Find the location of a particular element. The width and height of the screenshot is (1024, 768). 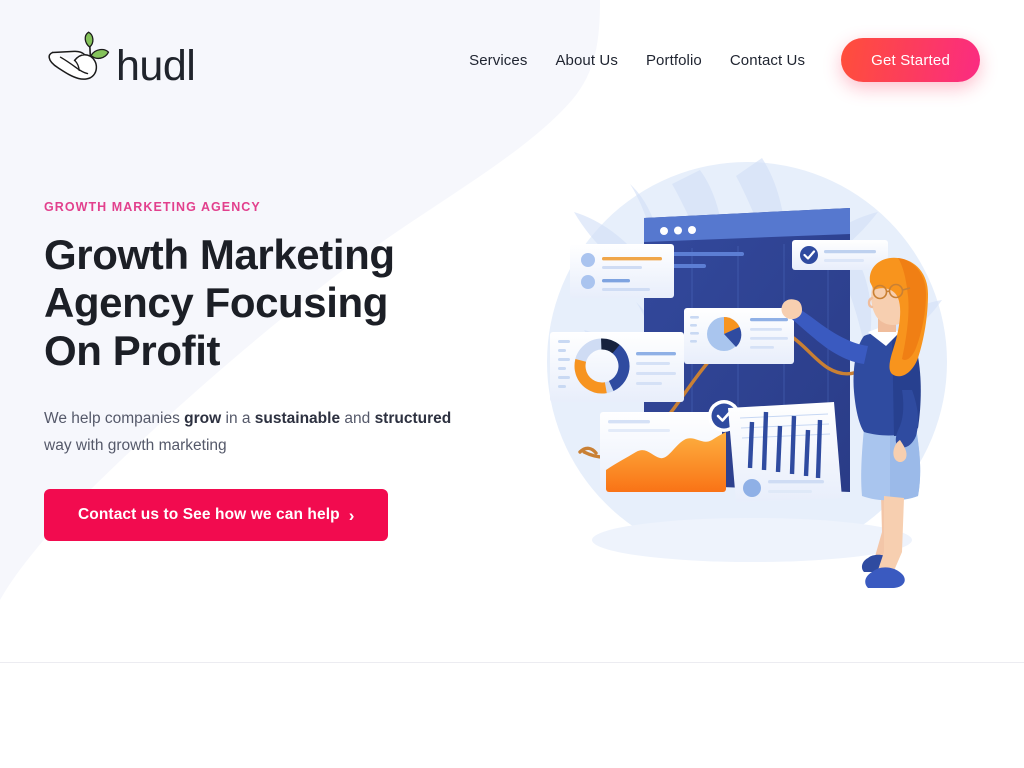

hero-eyebrow: GROWTH MARKETING AGENCY is located at coordinates (152, 207).